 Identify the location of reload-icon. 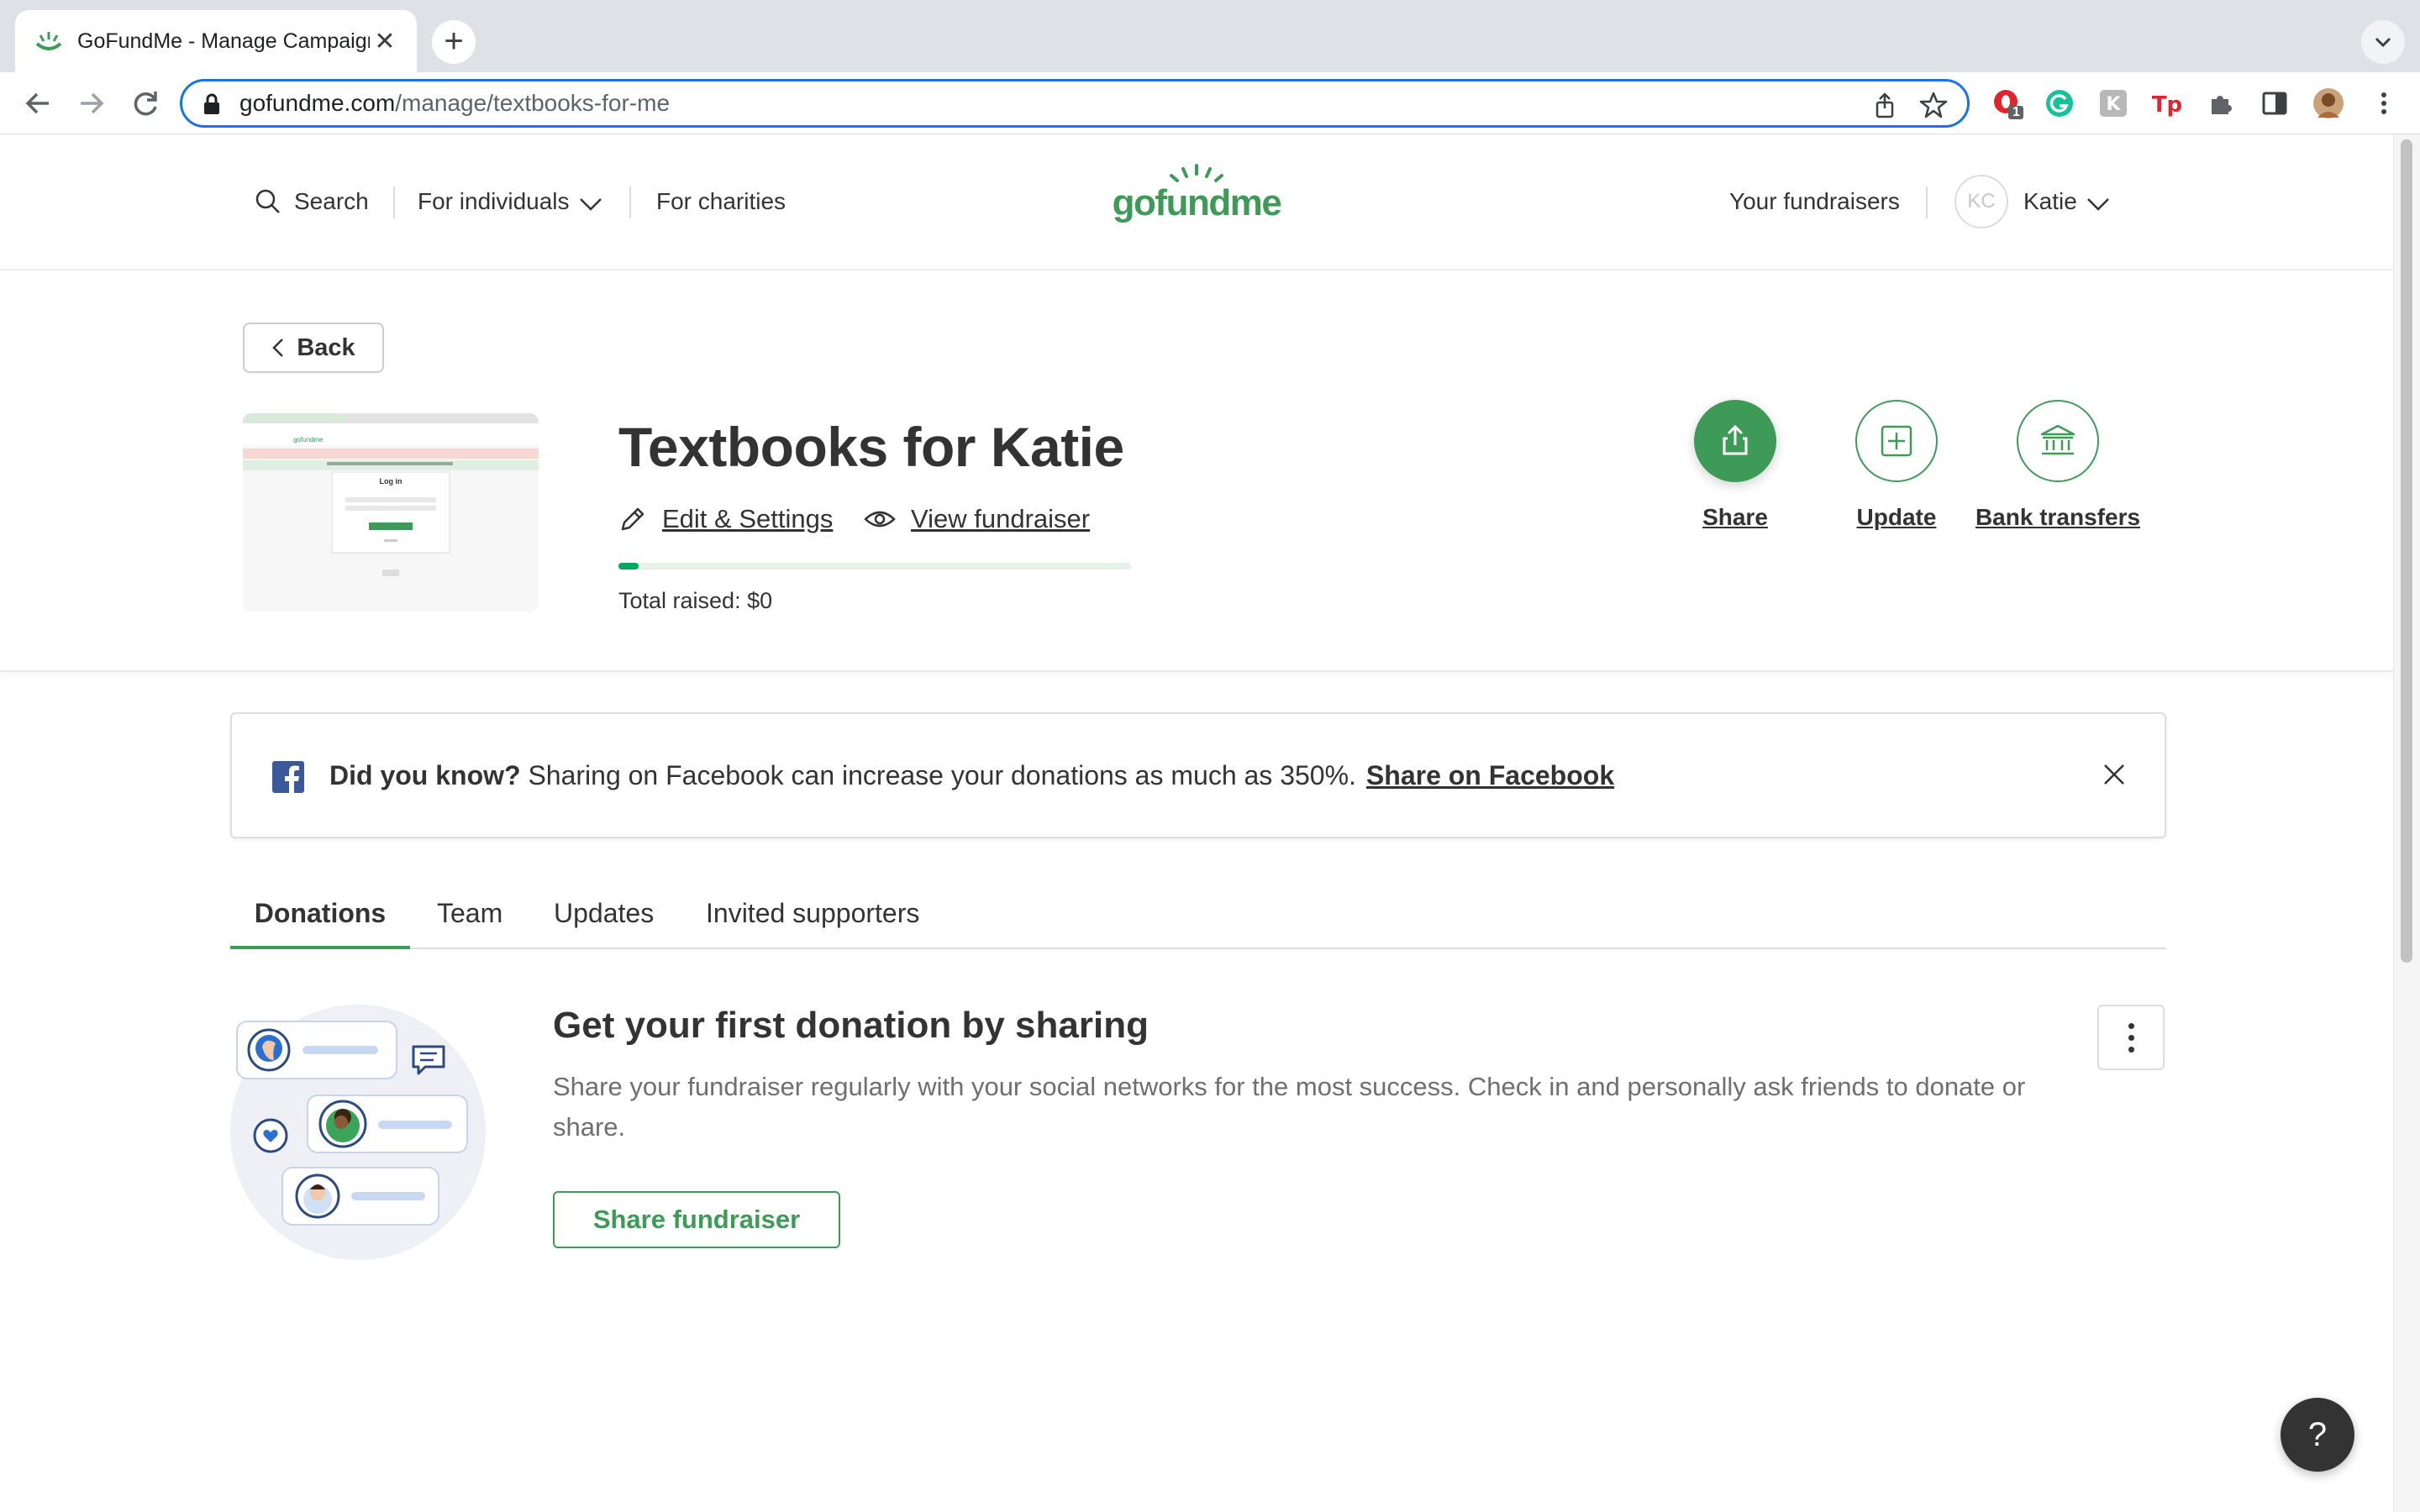
(145, 103).